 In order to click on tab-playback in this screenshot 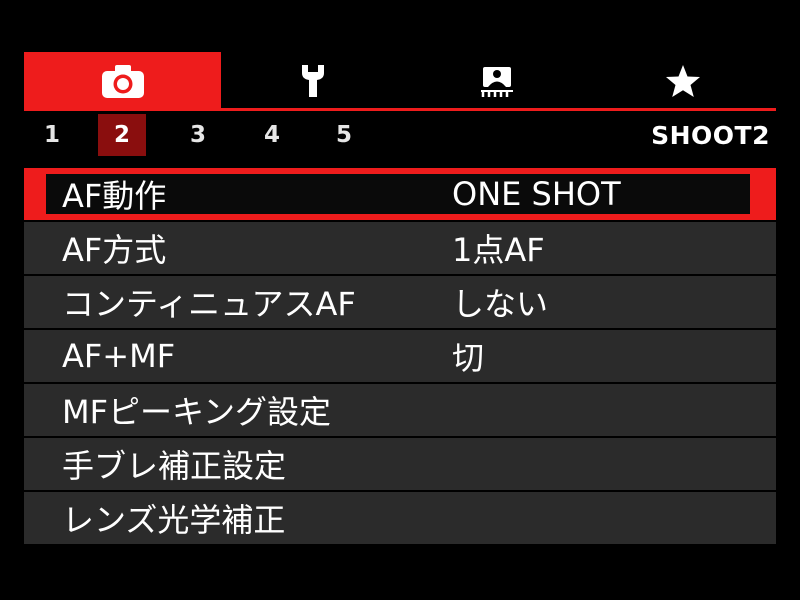, I will do `click(497, 81)`.